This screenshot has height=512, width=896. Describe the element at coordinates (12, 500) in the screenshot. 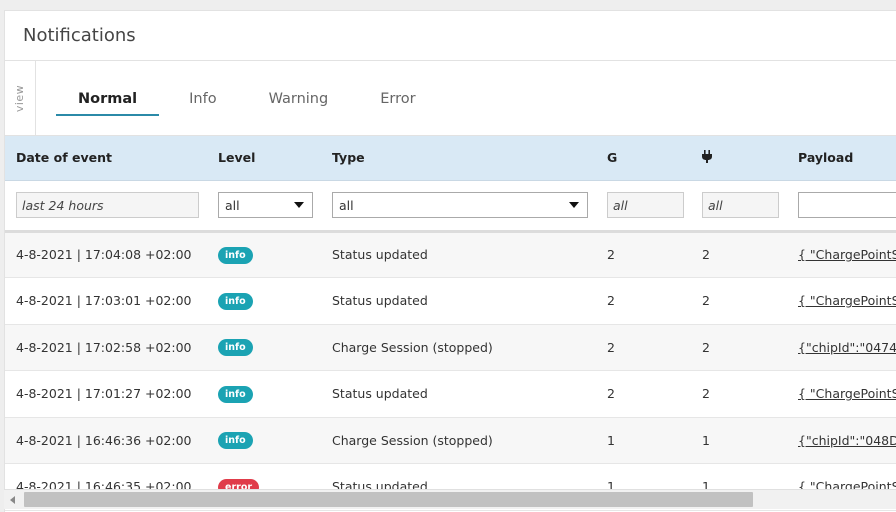

I see `arrow-left-icon` at that location.